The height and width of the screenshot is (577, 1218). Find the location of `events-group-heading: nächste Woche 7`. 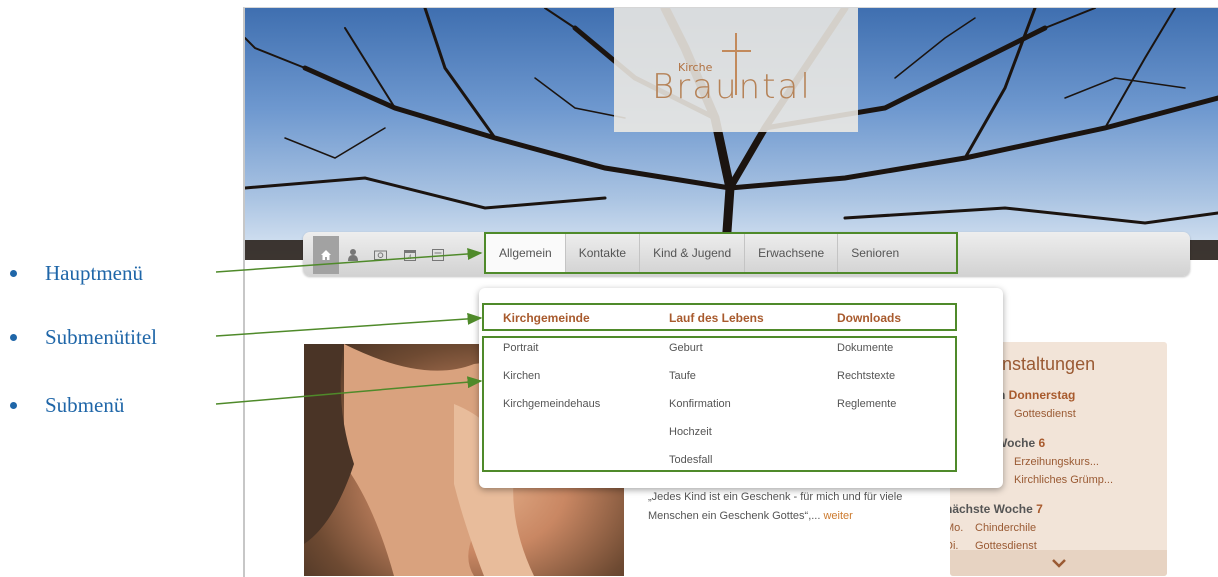

events-group-heading: nächste Woche 7 is located at coordinates (996, 509).